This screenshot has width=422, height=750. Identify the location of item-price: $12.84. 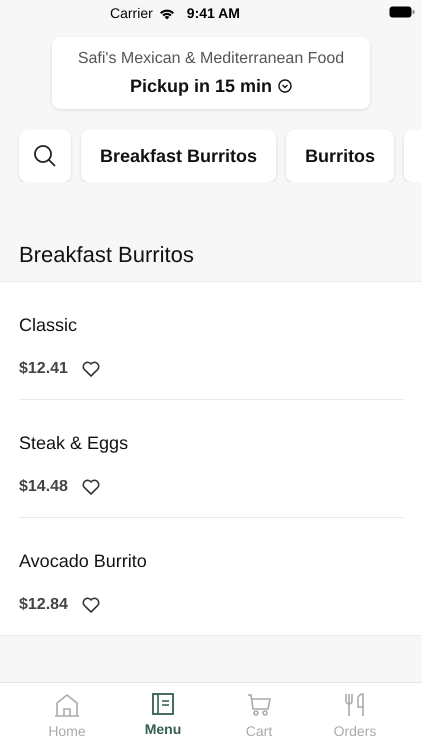
(43, 605).